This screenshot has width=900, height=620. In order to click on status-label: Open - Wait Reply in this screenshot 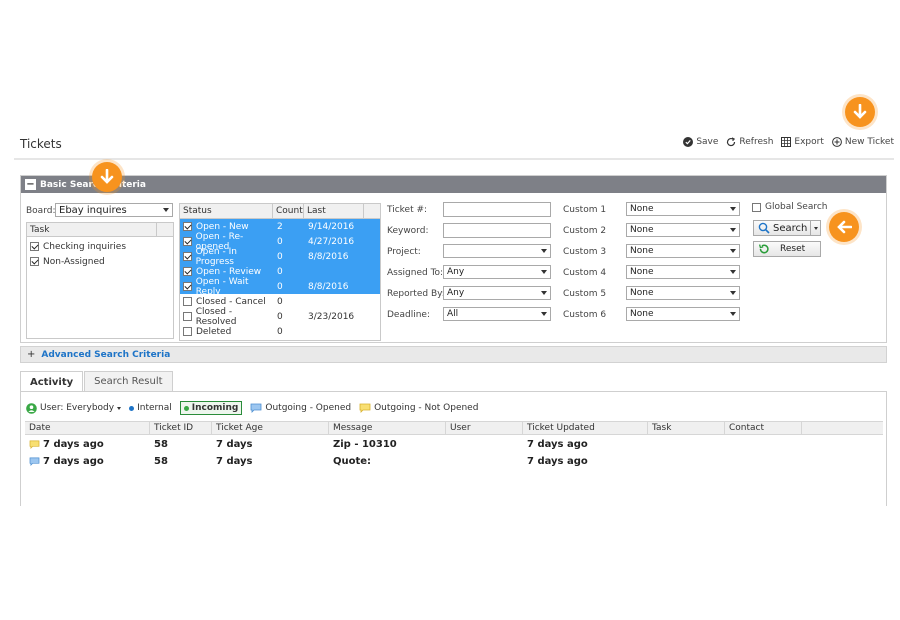, I will do `click(222, 286)`.